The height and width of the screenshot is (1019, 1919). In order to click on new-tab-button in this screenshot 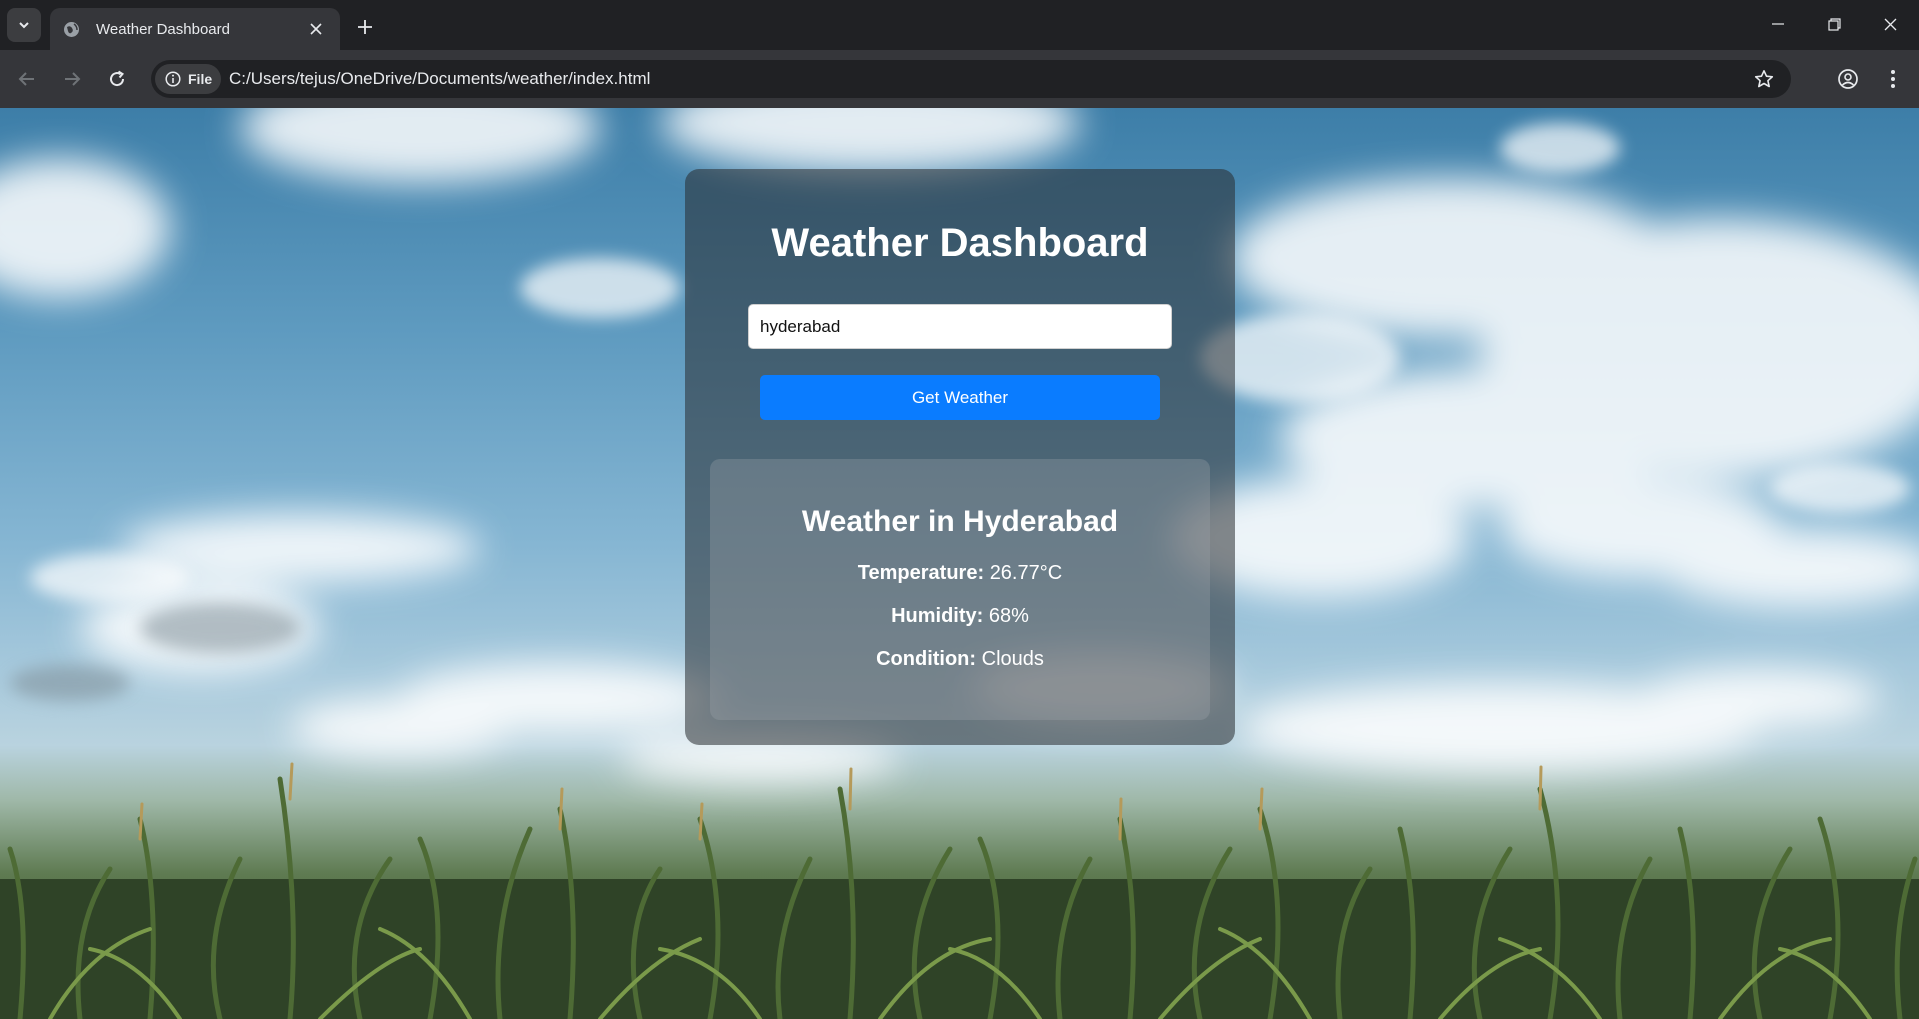, I will do `click(365, 27)`.